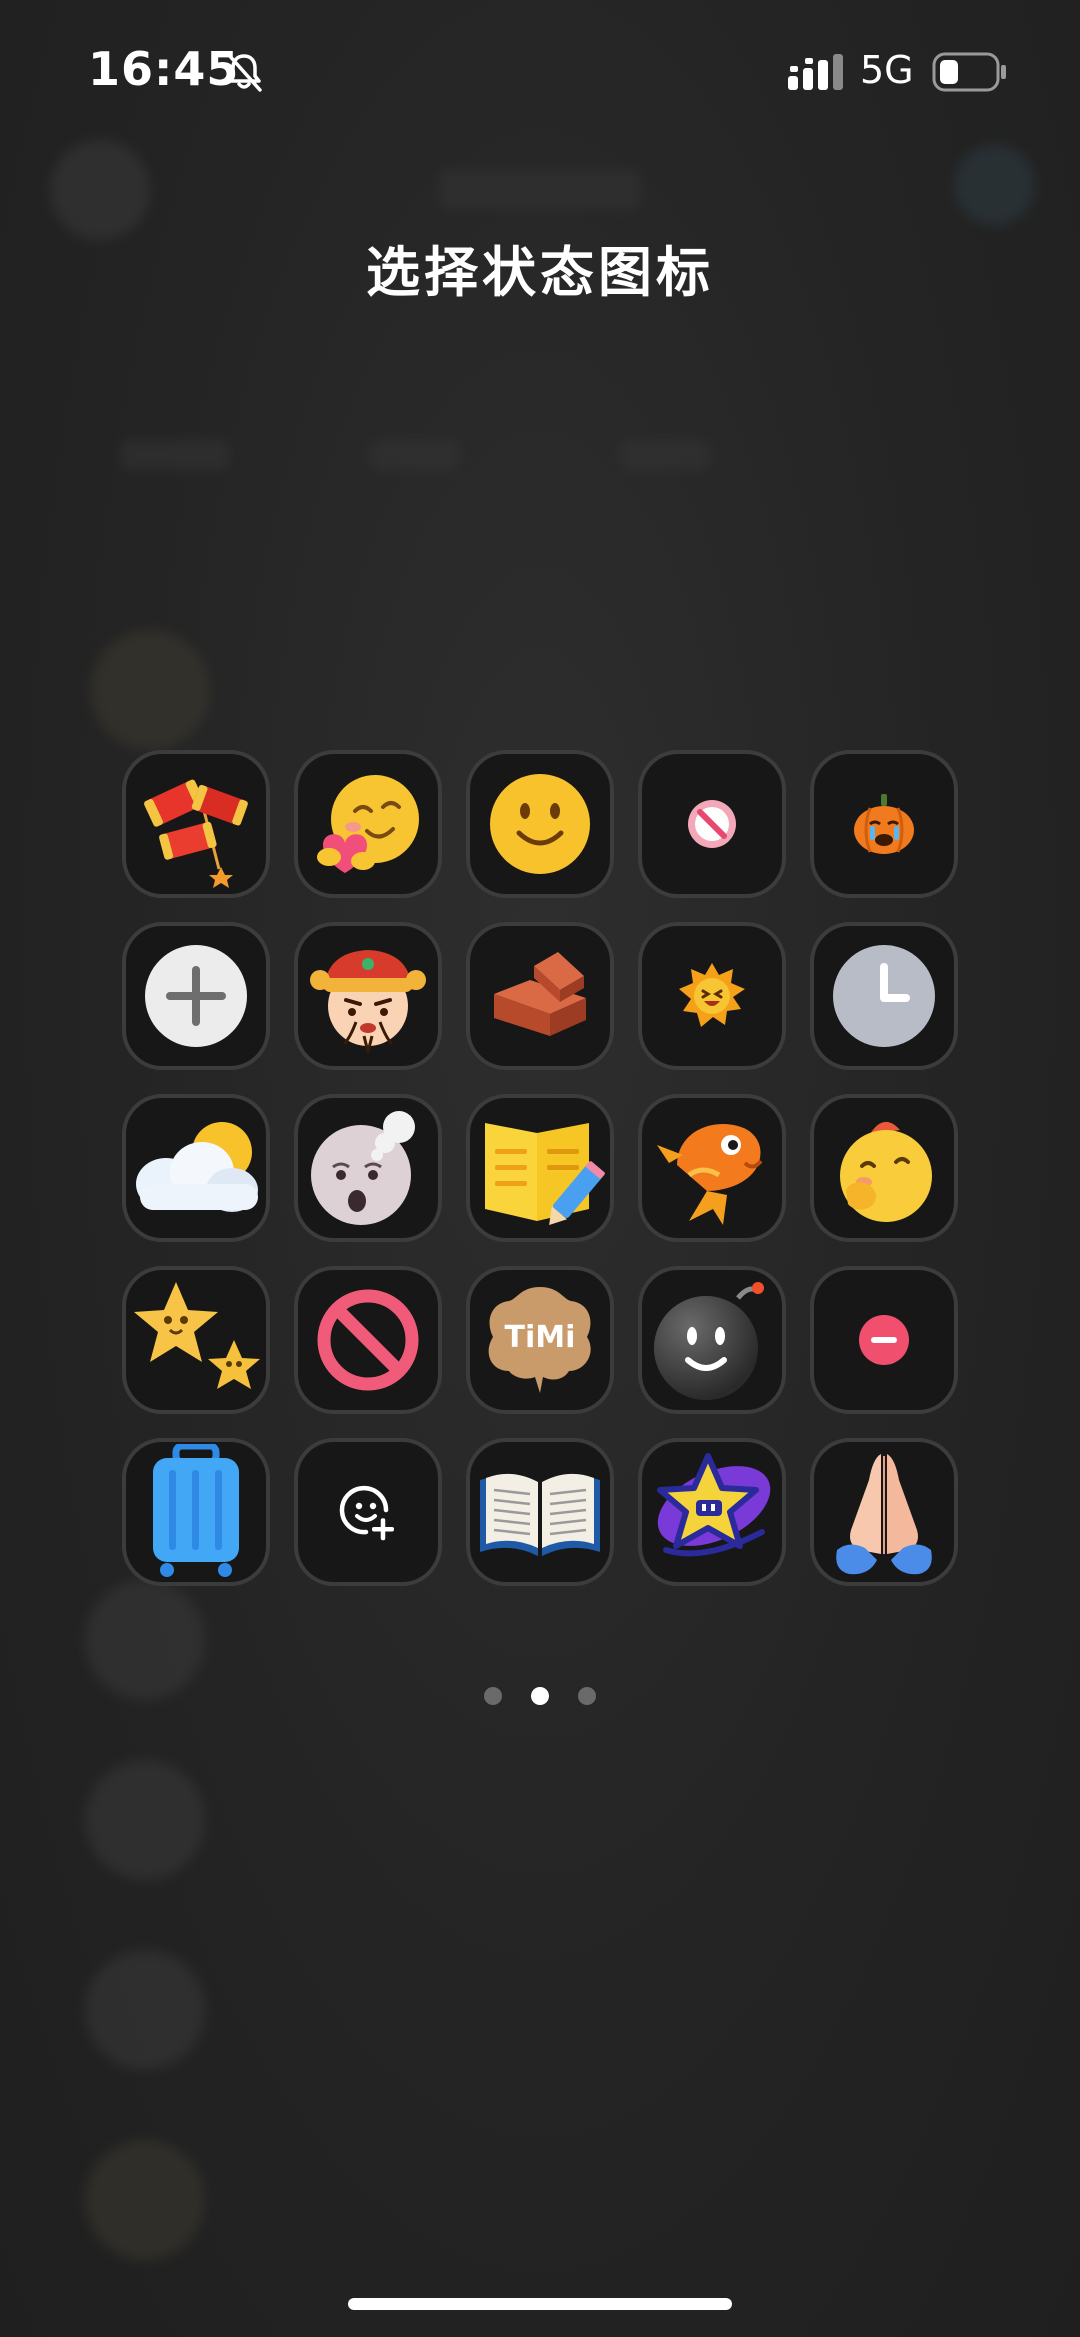  Describe the element at coordinates (540, 272) in the screenshot. I see `page-title: 选择状态图标` at that location.